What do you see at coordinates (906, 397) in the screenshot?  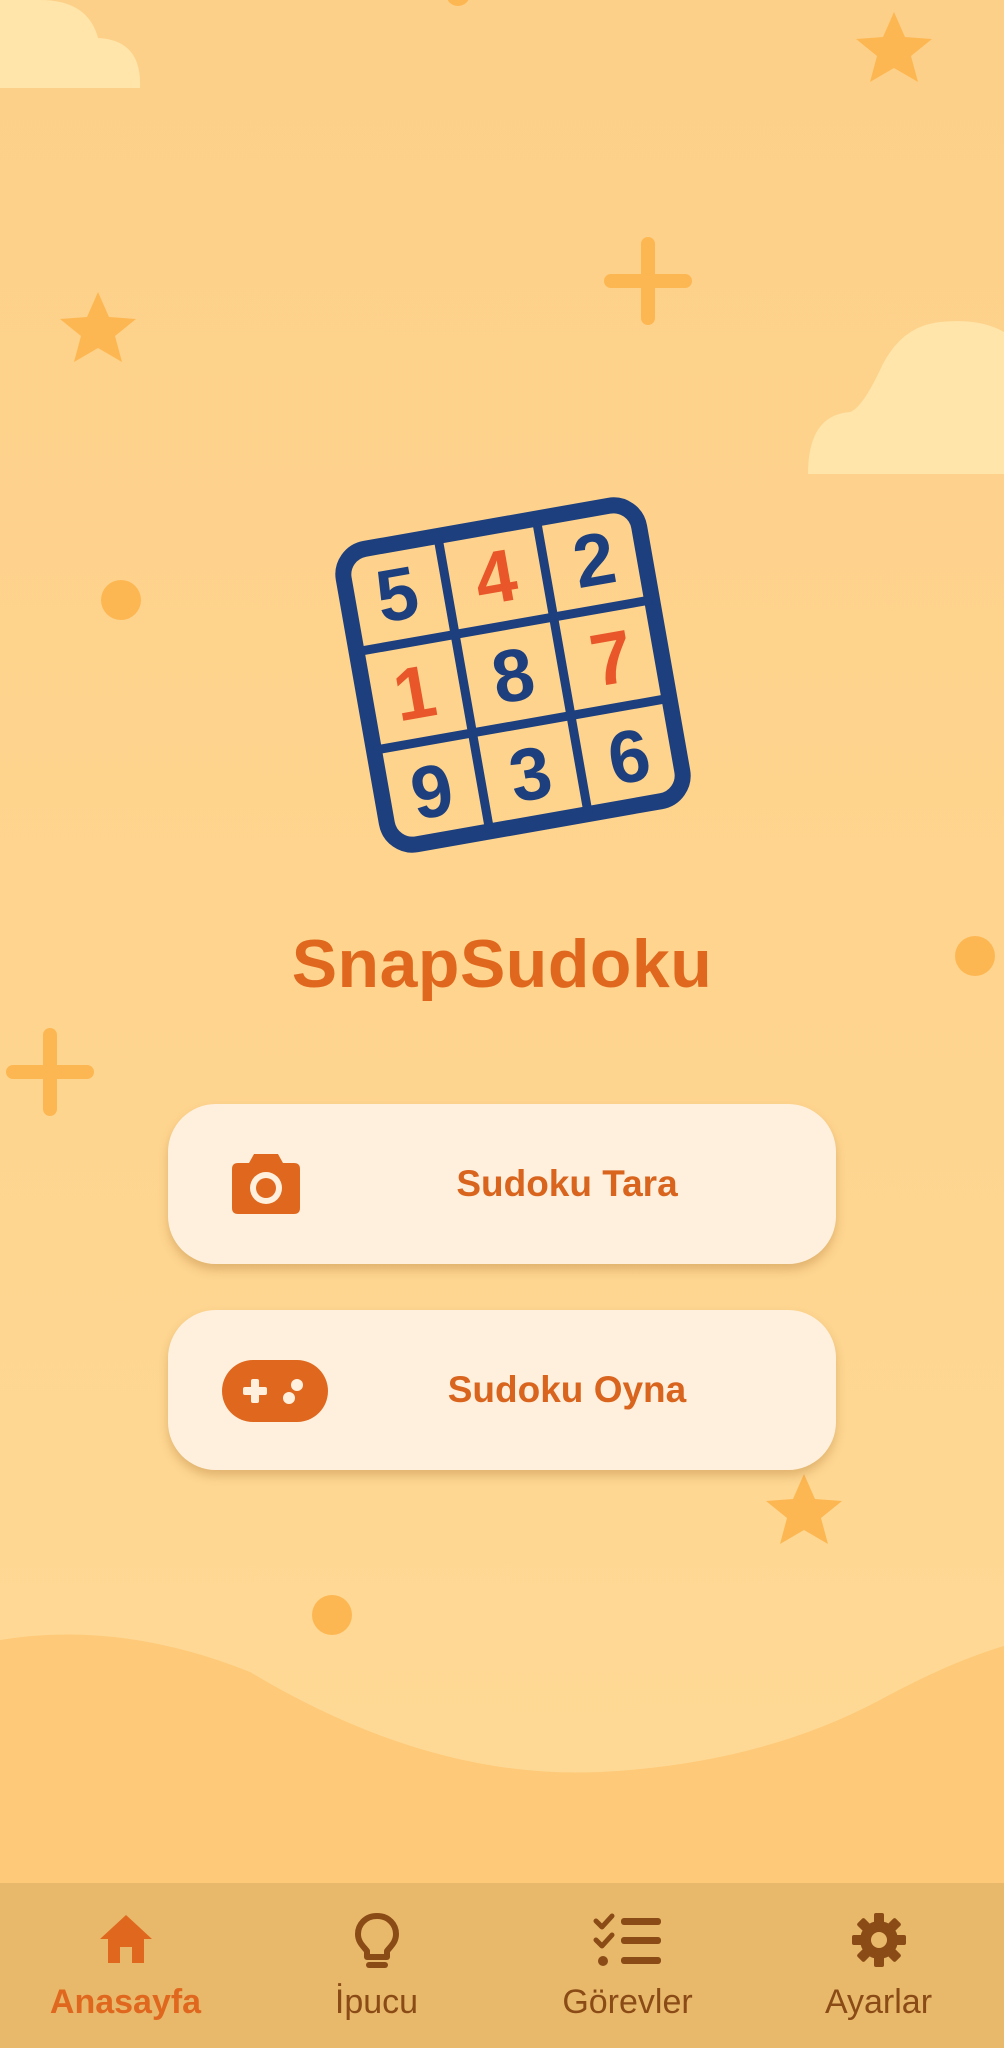 I see `cloud-right` at bounding box center [906, 397].